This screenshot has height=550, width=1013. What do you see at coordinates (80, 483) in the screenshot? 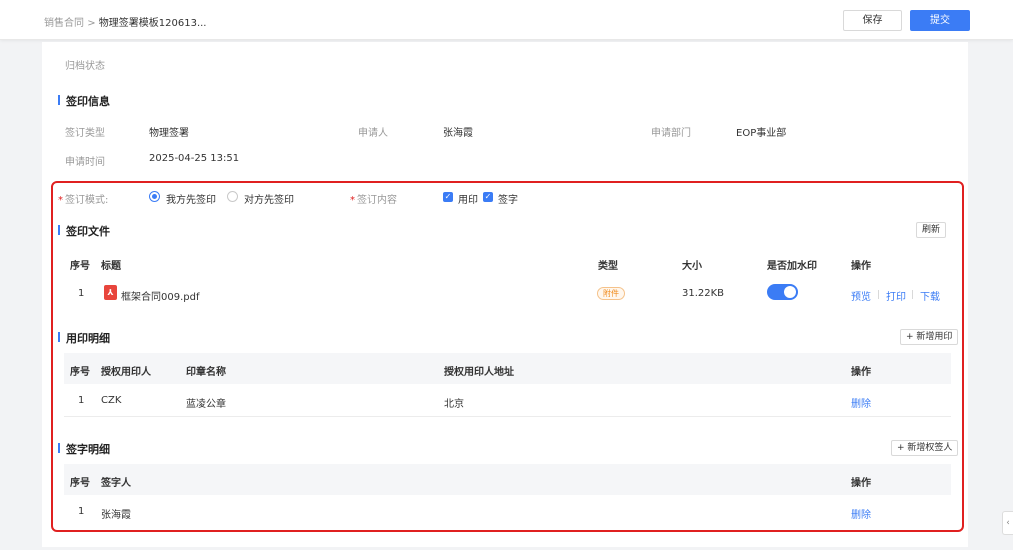
I see `signer-col-no: 序号` at bounding box center [80, 483].